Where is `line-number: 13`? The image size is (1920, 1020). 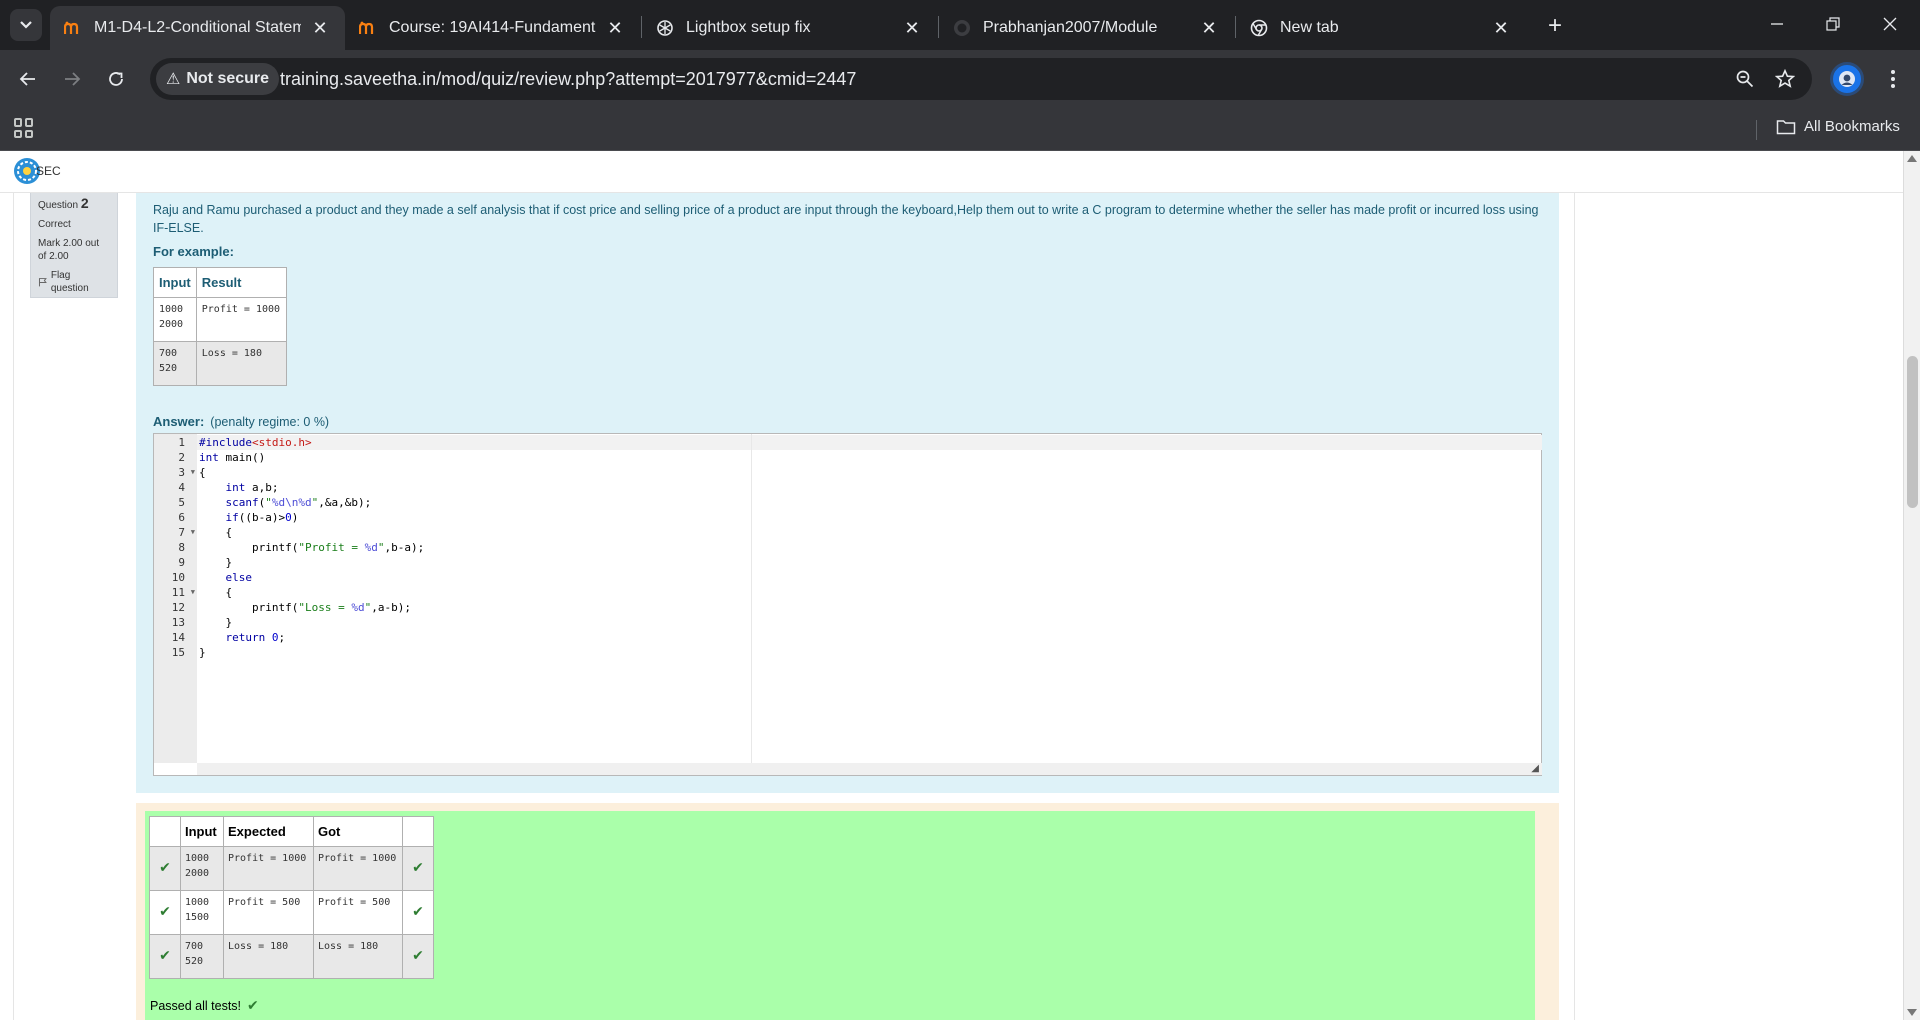 line-number: 13 is located at coordinates (178, 622).